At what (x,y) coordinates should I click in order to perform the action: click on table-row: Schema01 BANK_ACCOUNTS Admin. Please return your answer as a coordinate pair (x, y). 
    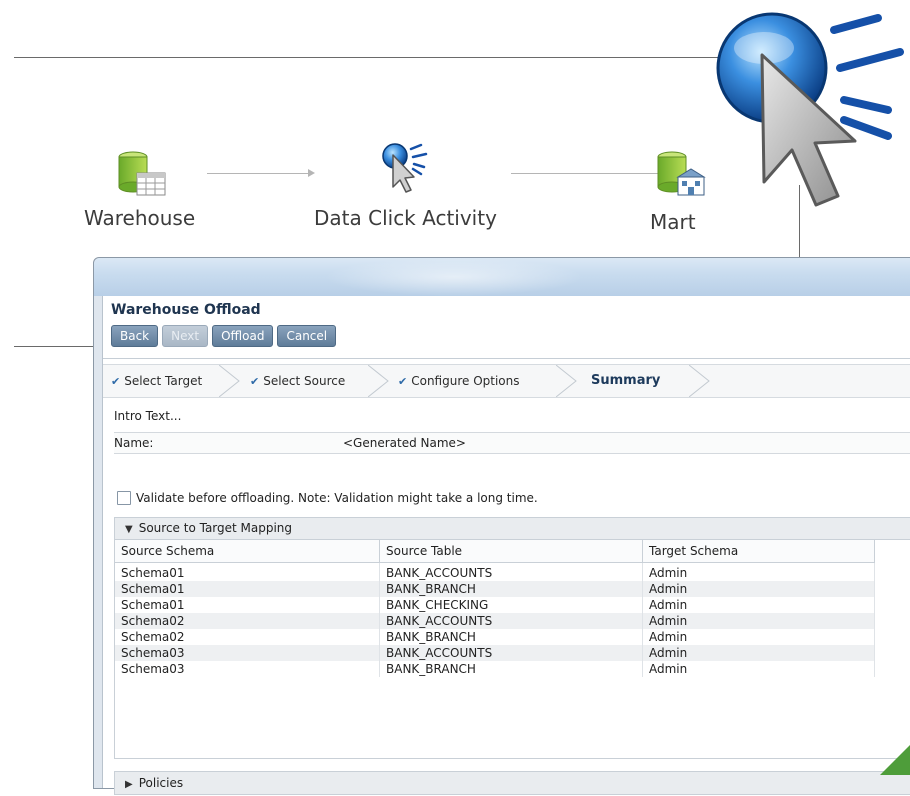
    Looking at the image, I should click on (495, 571).